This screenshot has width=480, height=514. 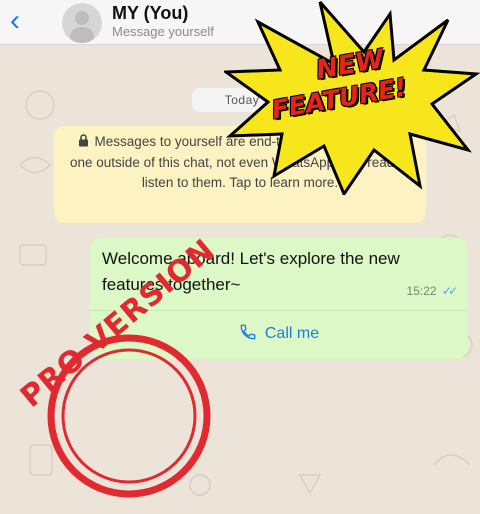 What do you see at coordinates (292, 333) in the screenshot?
I see `call-me-label: Call me` at bounding box center [292, 333].